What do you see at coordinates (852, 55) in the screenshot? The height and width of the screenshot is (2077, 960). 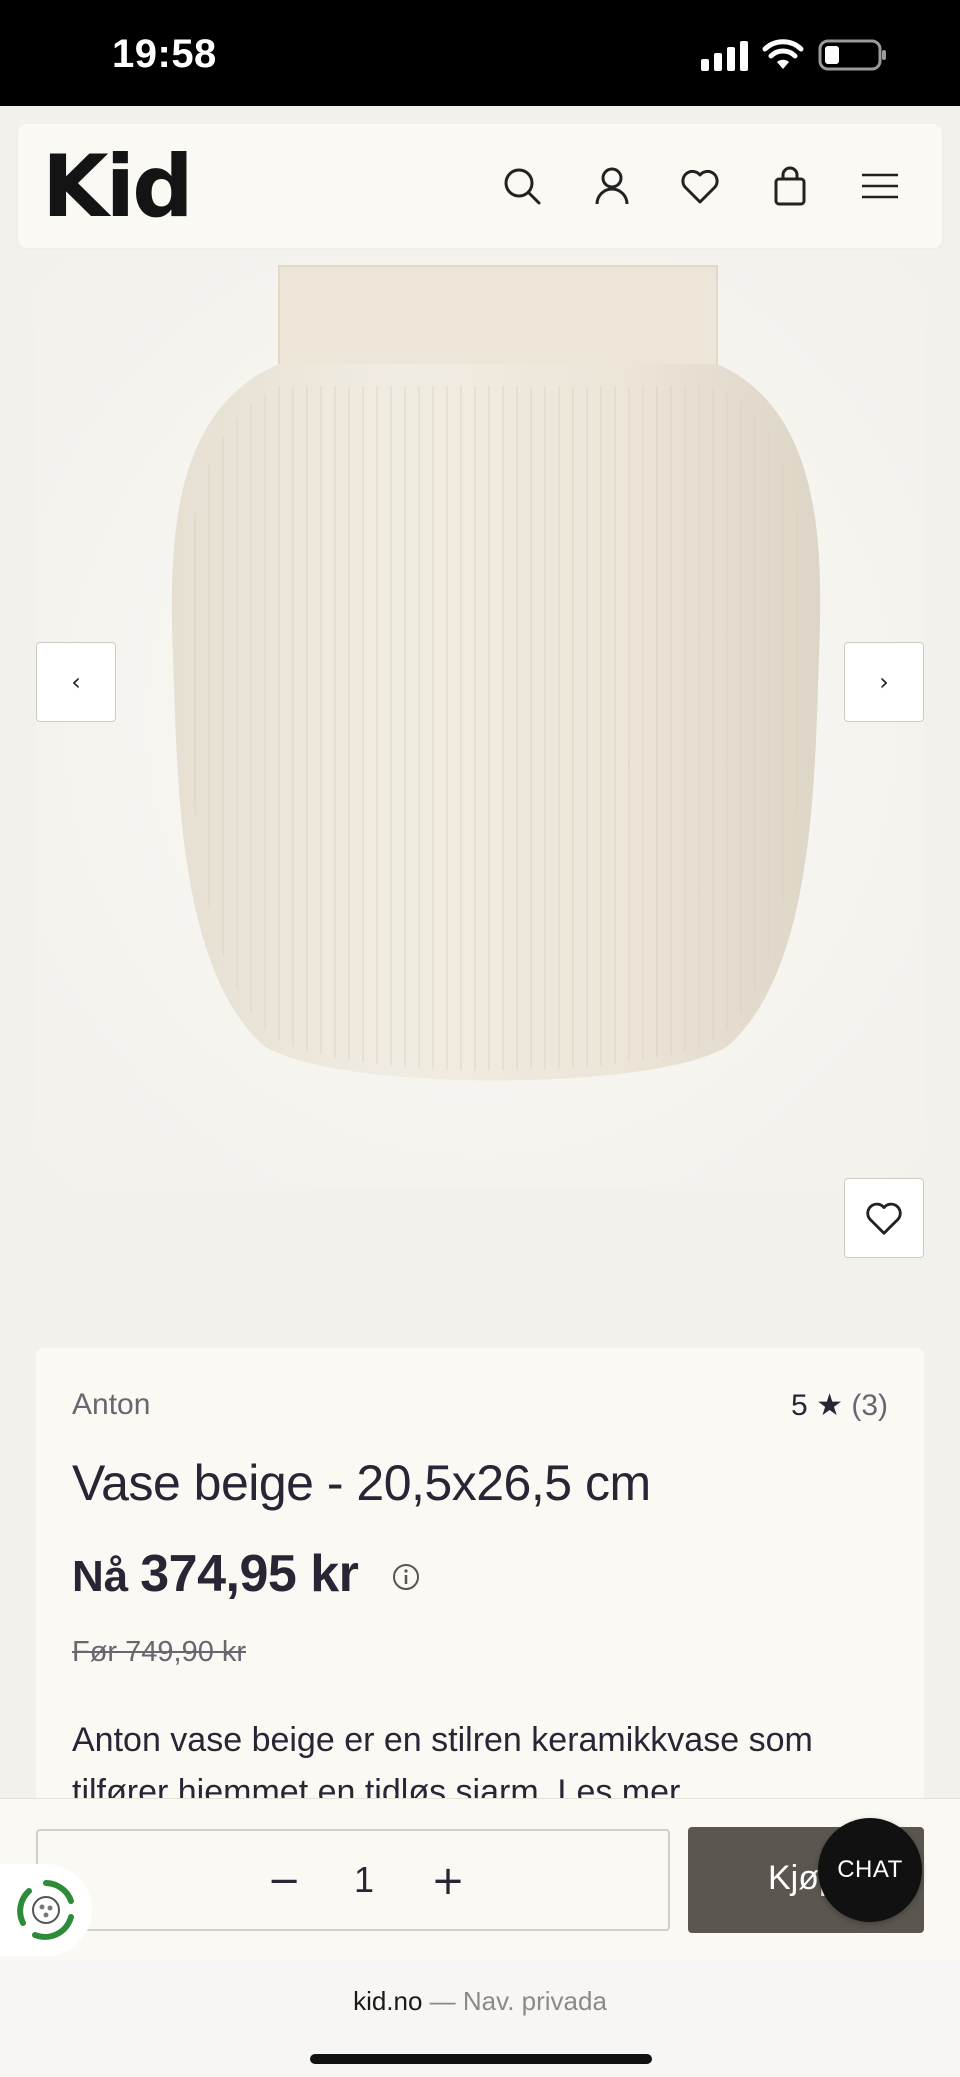 I see `battery-icon` at bounding box center [852, 55].